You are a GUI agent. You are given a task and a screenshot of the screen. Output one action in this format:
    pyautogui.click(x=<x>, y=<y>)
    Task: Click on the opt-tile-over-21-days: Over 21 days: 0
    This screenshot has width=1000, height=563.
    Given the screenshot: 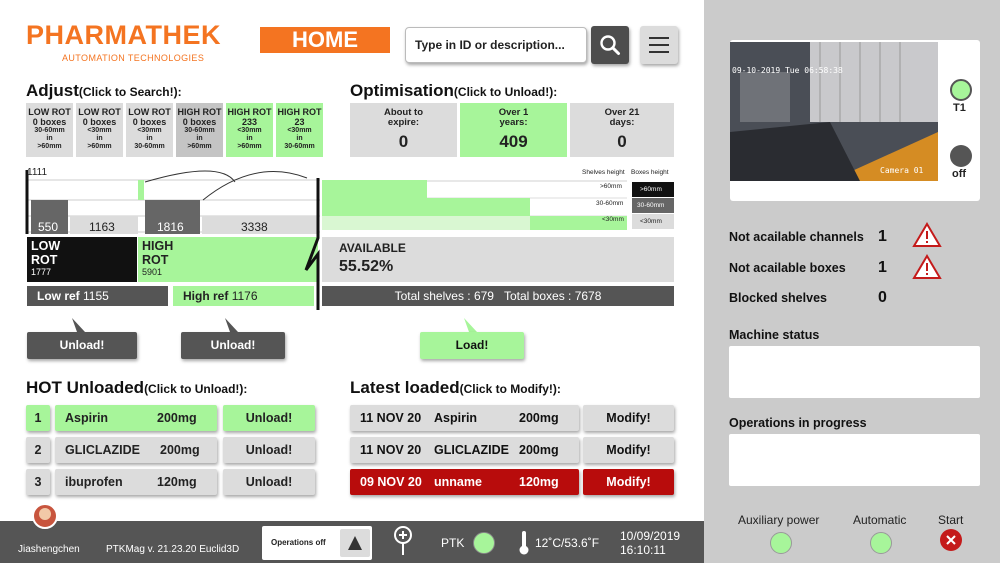 What is the action you would take?
    pyautogui.click(x=622, y=130)
    